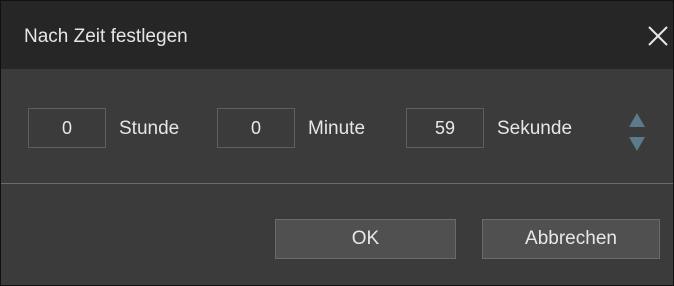  What do you see at coordinates (445, 128) in the screenshot?
I see `seconds-input` at bounding box center [445, 128].